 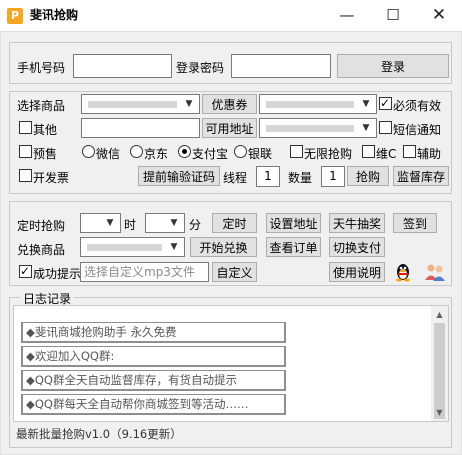 What do you see at coordinates (439, 363) in the screenshot?
I see `log-scrollbar: ▲ ▼` at bounding box center [439, 363].